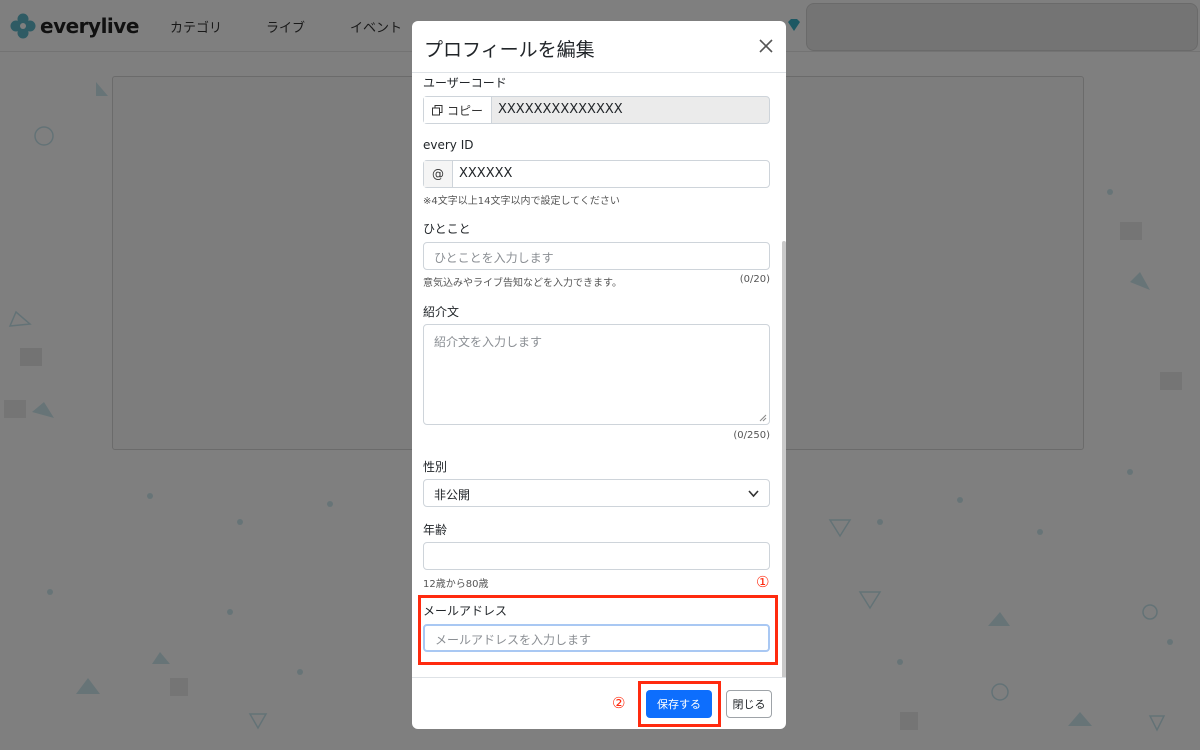 The height and width of the screenshot is (750, 1200). What do you see at coordinates (435, 467) in the screenshot?
I see `gender-label: 性別` at bounding box center [435, 467].